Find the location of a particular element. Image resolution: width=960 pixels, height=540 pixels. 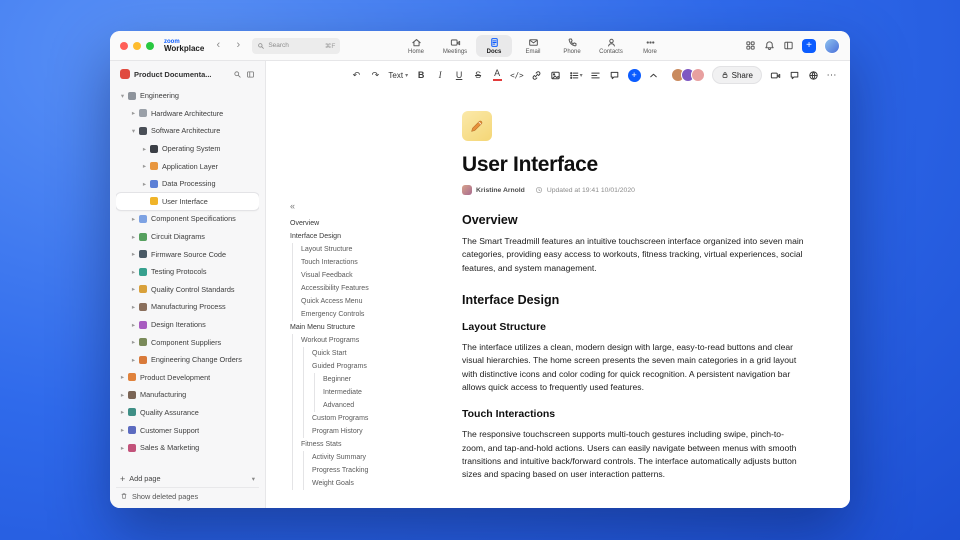

redo-button: ↷ is located at coordinates (375, 75).